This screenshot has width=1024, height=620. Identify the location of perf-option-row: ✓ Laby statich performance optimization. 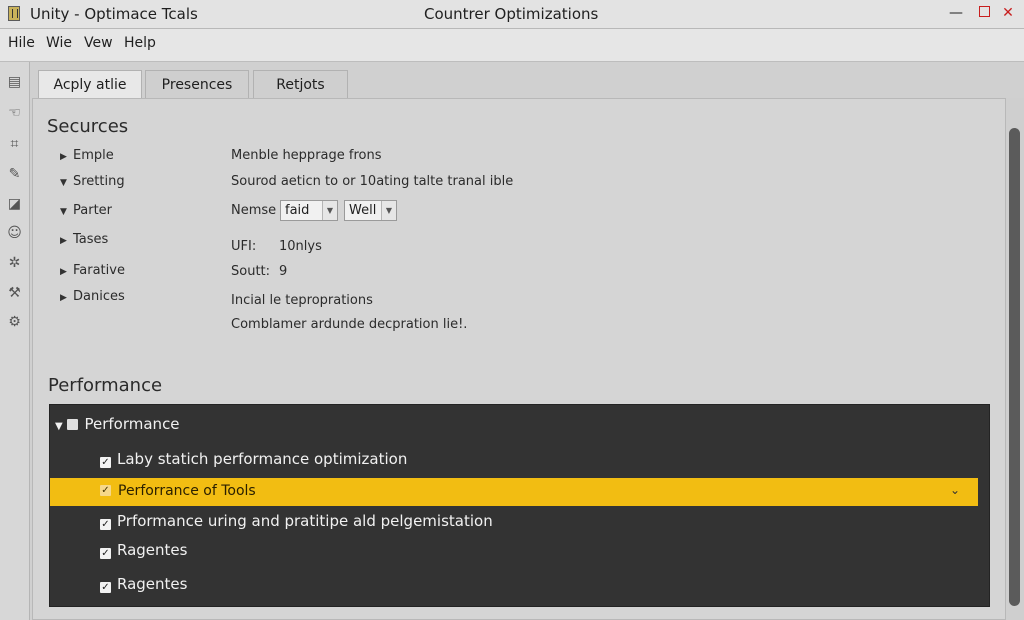
(253, 459).